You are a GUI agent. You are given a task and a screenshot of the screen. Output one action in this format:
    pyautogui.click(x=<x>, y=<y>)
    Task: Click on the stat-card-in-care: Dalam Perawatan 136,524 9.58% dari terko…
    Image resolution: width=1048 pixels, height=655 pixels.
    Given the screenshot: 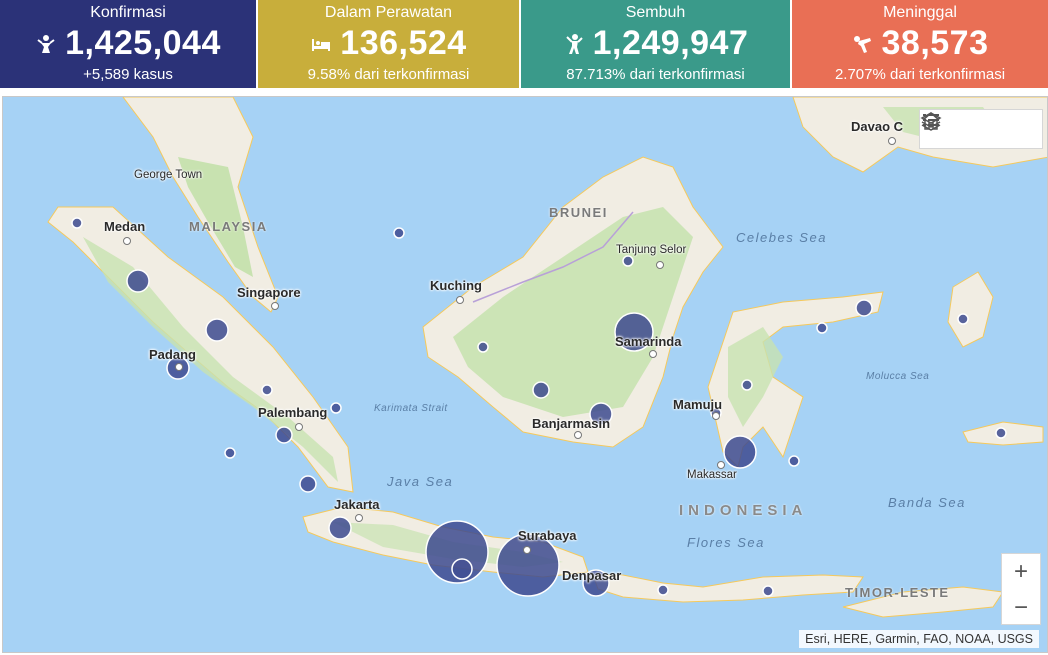 What is the action you would take?
    pyautogui.click(x=389, y=44)
    